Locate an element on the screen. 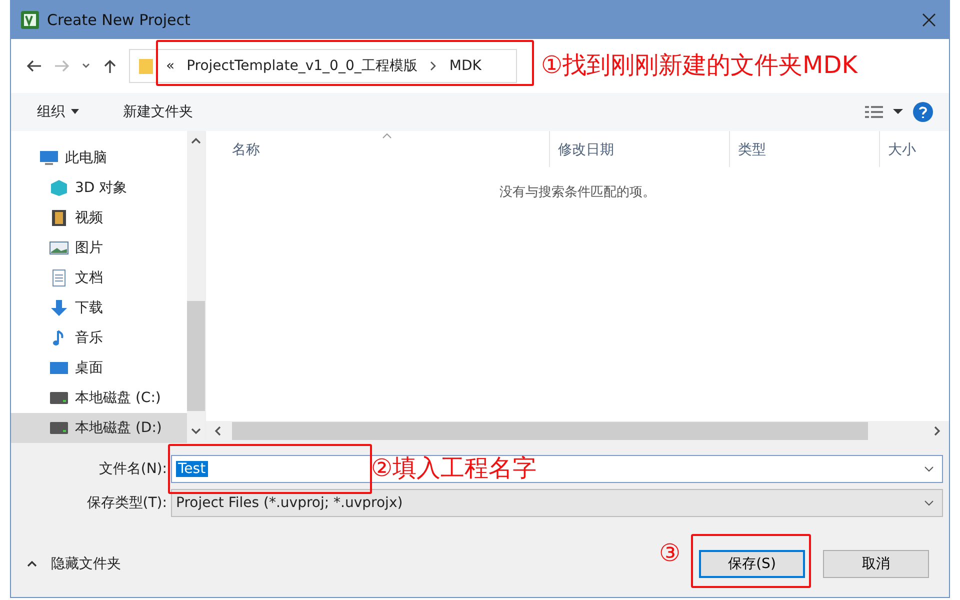 The image size is (960, 600). back-arrow-icon is located at coordinates (34, 66).